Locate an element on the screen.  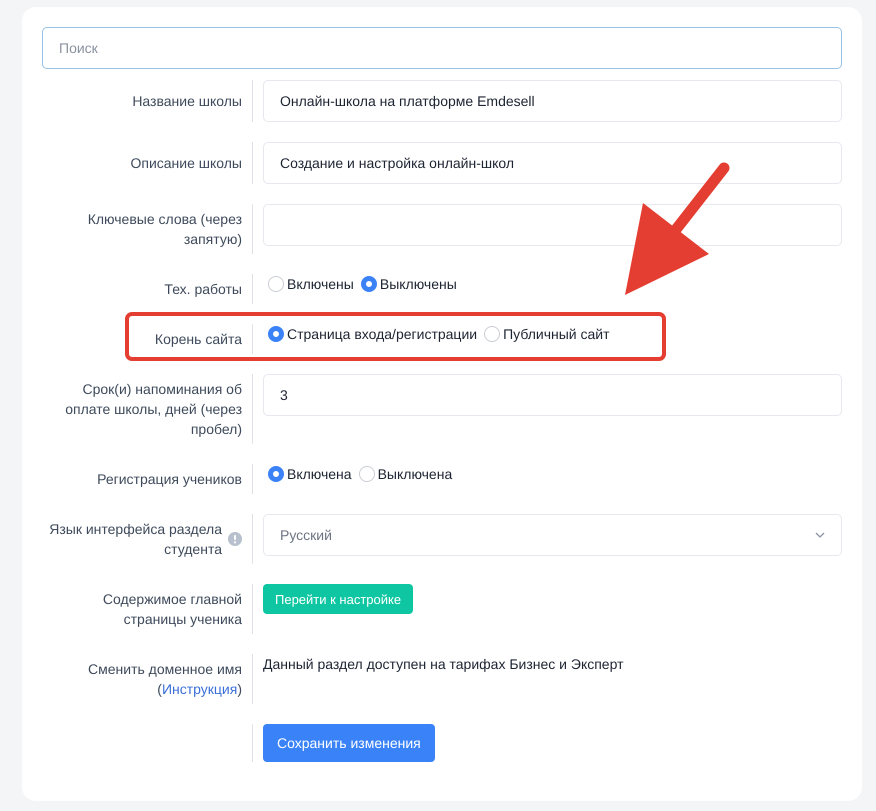
radio-option: Включена is located at coordinates (310, 474).